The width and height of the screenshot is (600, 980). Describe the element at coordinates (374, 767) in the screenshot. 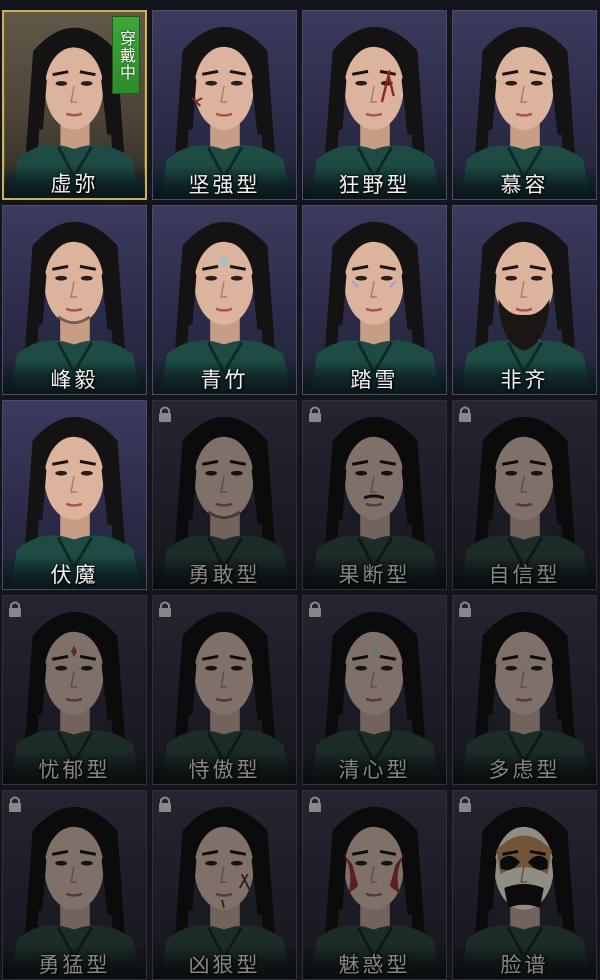

I see `face-name: 清心型` at that location.